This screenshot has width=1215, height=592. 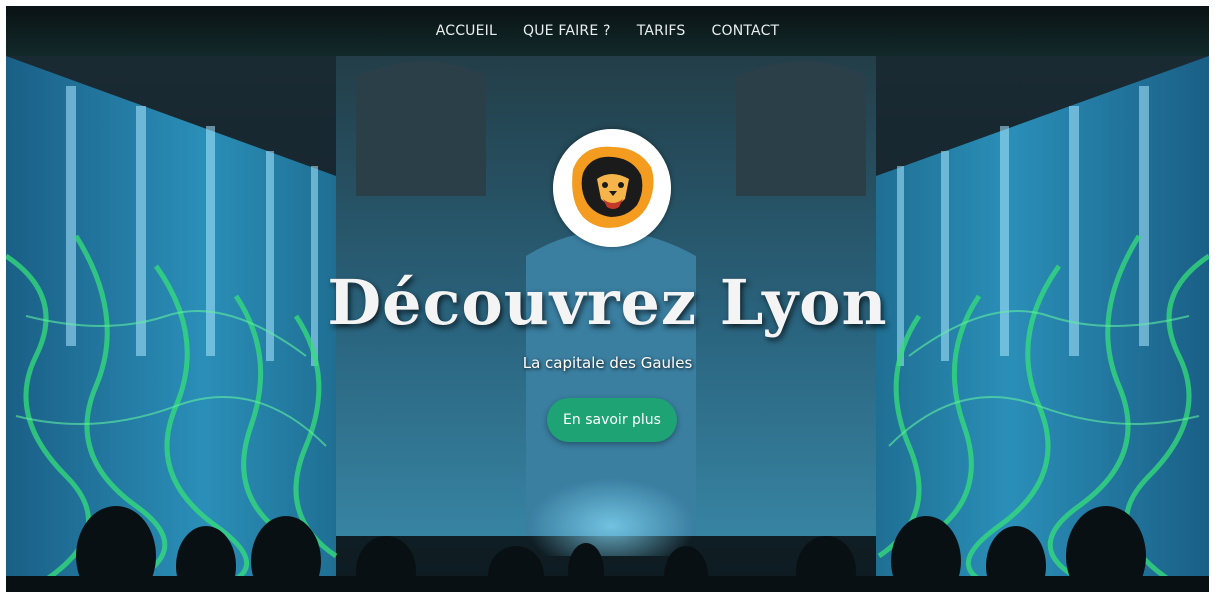 What do you see at coordinates (466, 31) in the screenshot?
I see `nav-link-accueil: ACCUEIL` at bounding box center [466, 31].